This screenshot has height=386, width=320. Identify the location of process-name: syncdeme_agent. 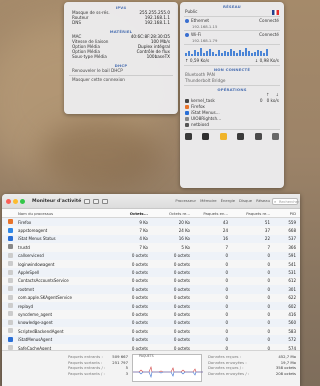
(35, 314).